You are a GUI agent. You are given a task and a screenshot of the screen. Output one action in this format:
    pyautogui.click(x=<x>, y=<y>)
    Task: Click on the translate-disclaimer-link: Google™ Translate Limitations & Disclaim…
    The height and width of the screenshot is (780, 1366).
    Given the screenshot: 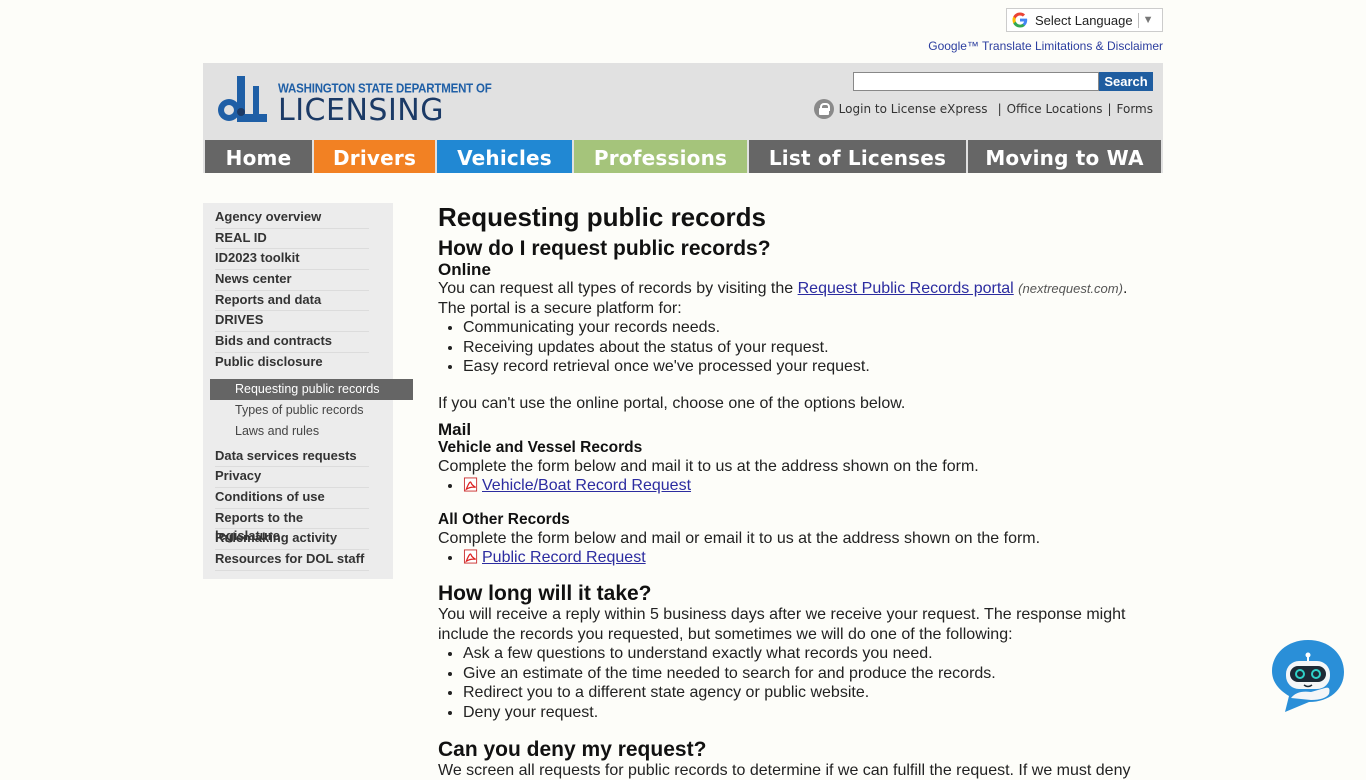 What is the action you would take?
    pyautogui.click(x=1045, y=46)
    